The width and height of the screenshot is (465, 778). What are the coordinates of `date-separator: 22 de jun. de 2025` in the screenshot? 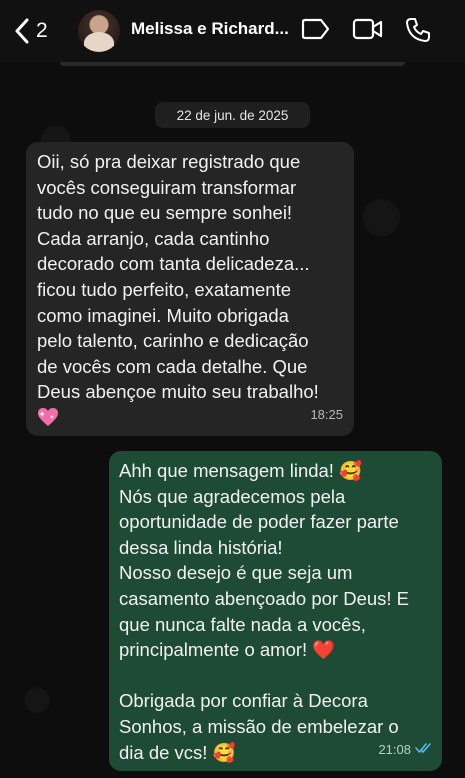 It's located at (232, 115).